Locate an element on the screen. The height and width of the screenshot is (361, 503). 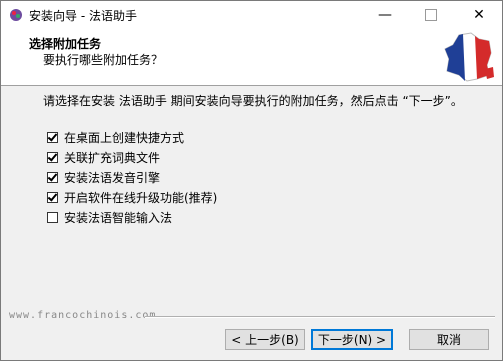
task-label: 安装法语发音引擎 is located at coordinates (112, 177).